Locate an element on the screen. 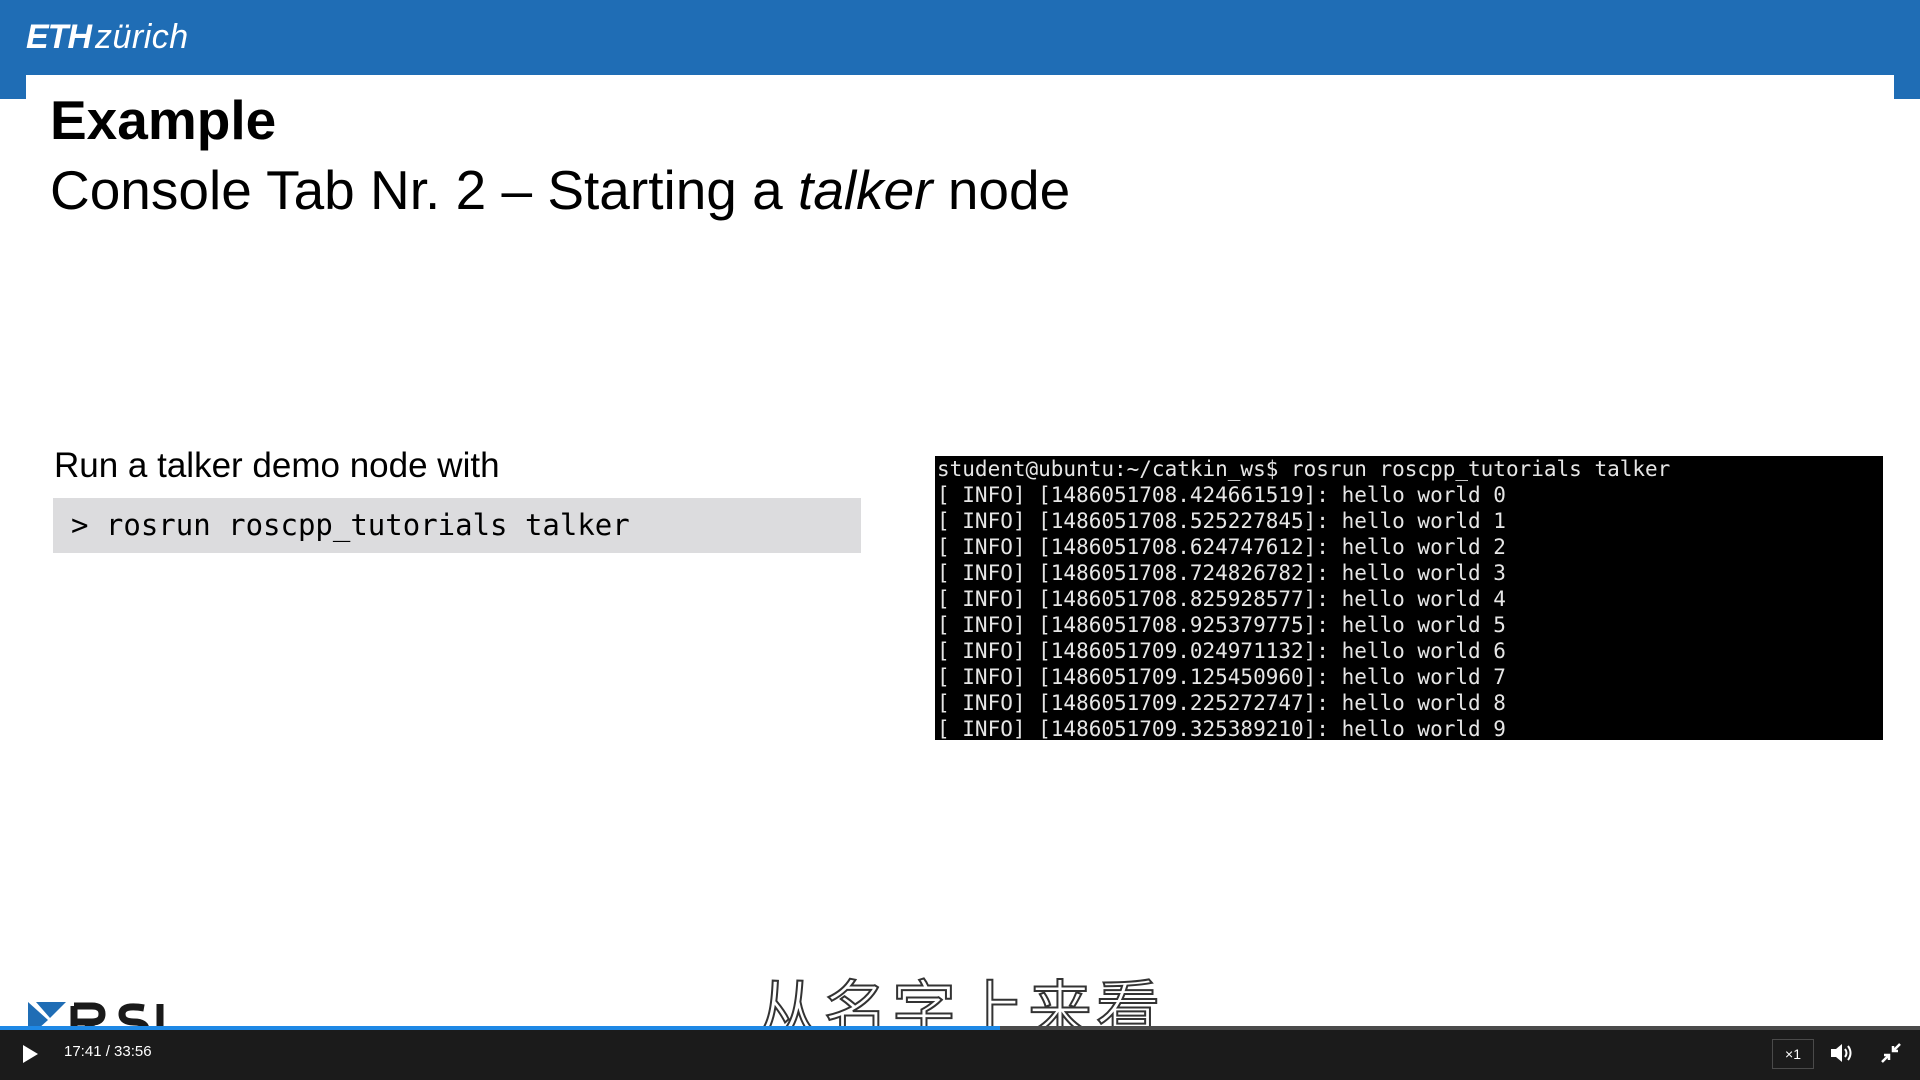  slide-title: Example is located at coordinates (163, 120).